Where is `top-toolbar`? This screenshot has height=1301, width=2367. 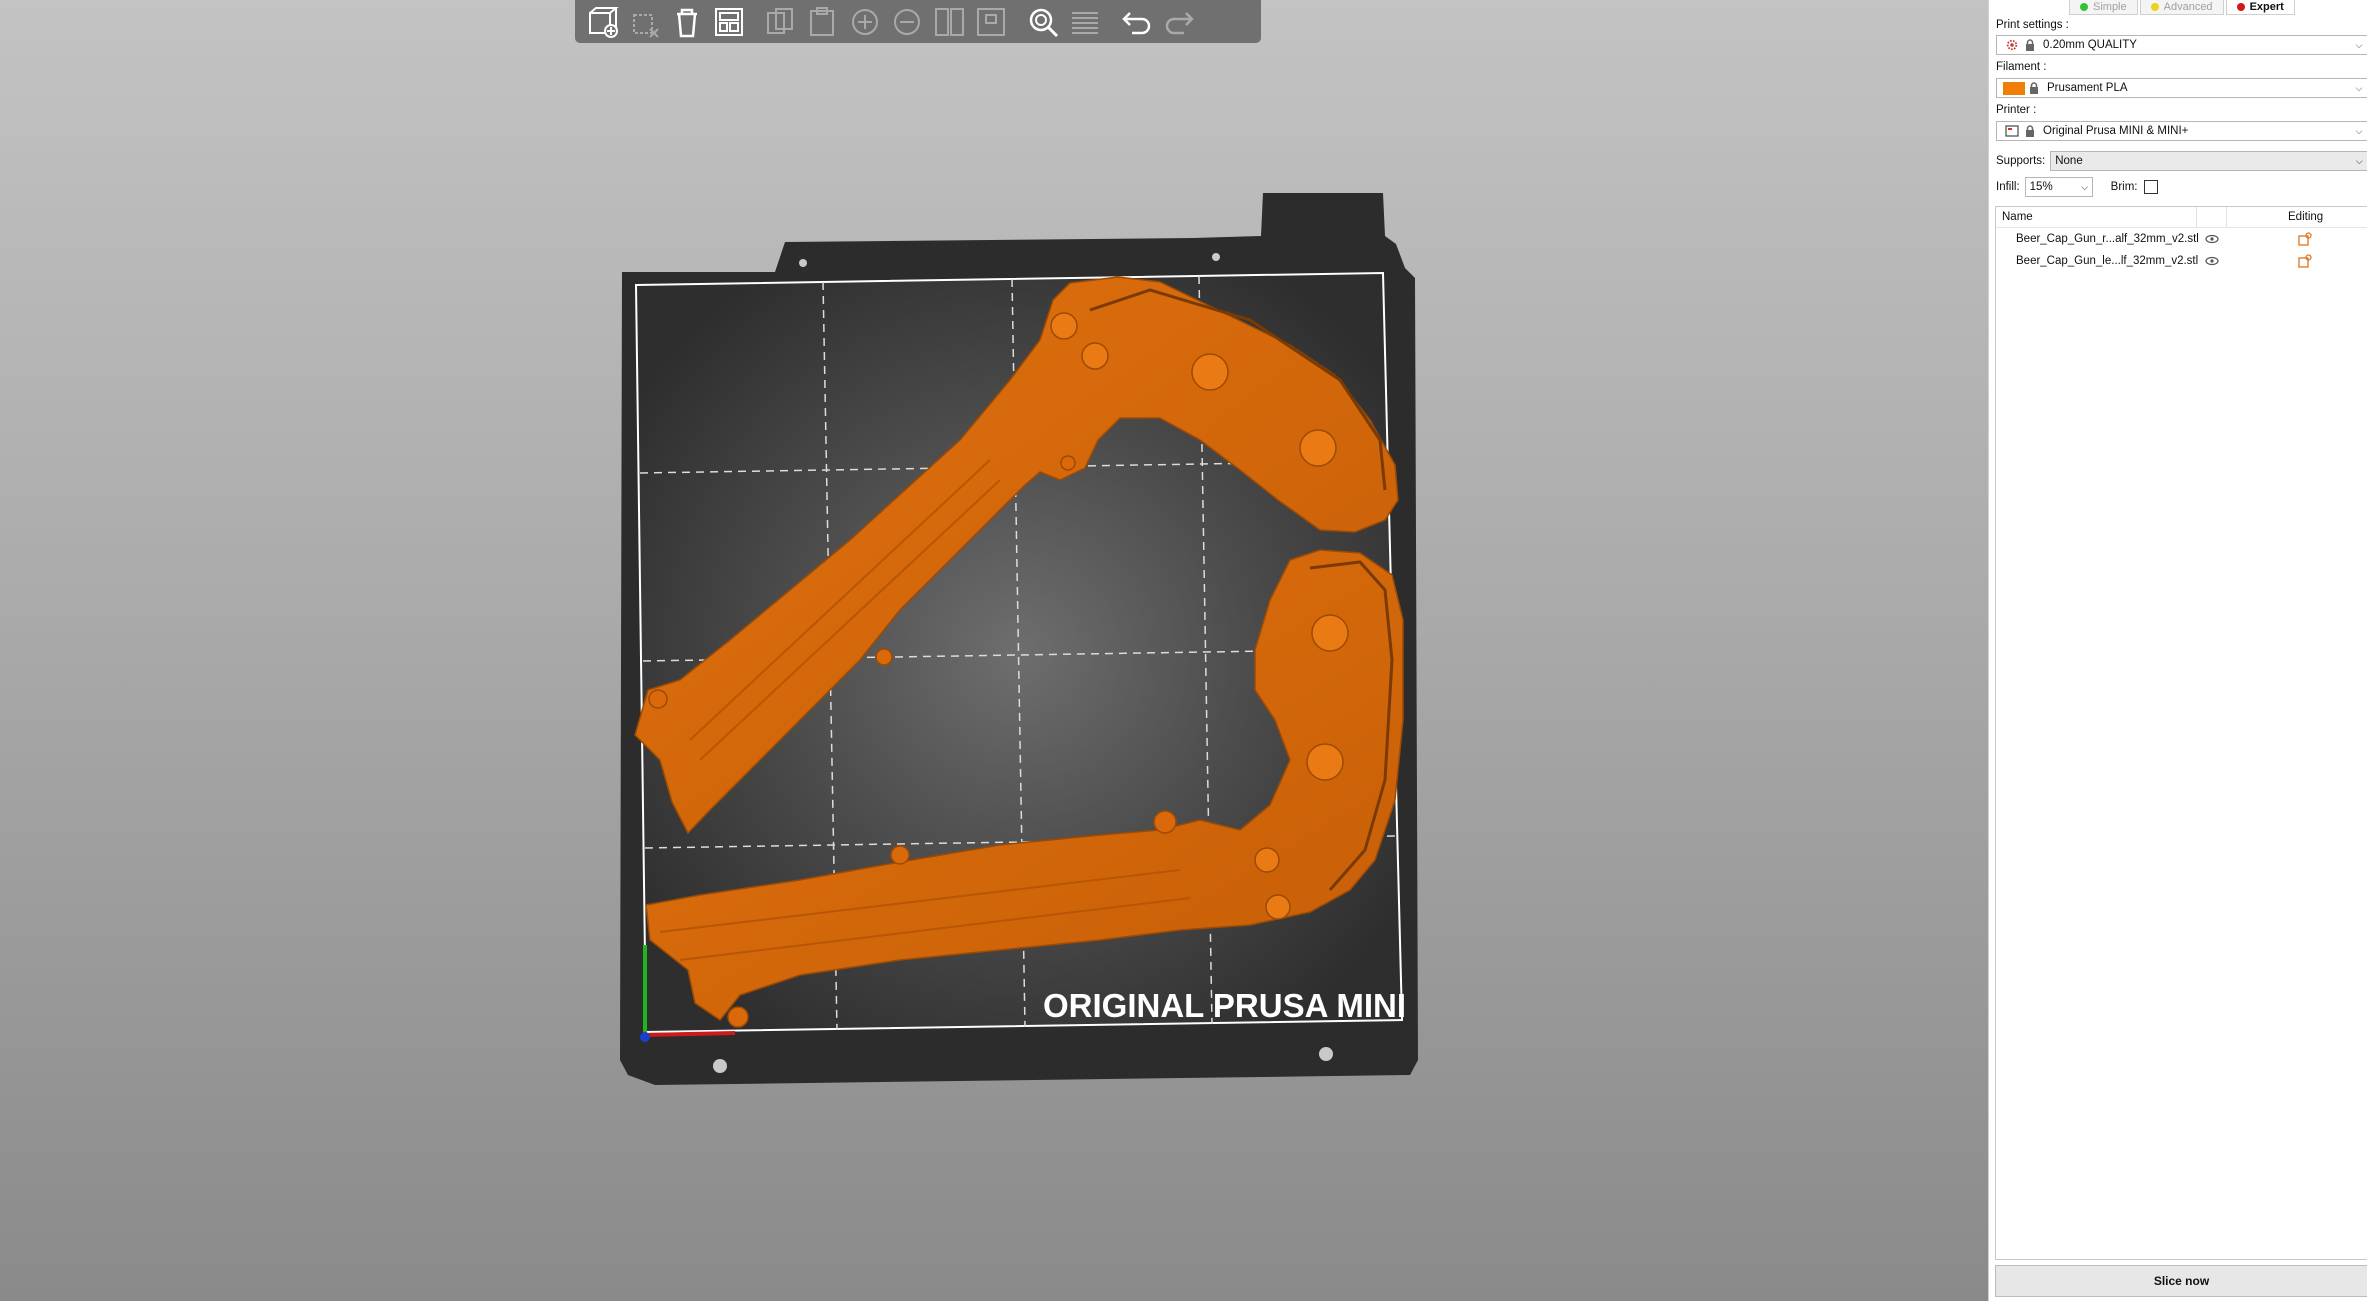 top-toolbar is located at coordinates (918, 21).